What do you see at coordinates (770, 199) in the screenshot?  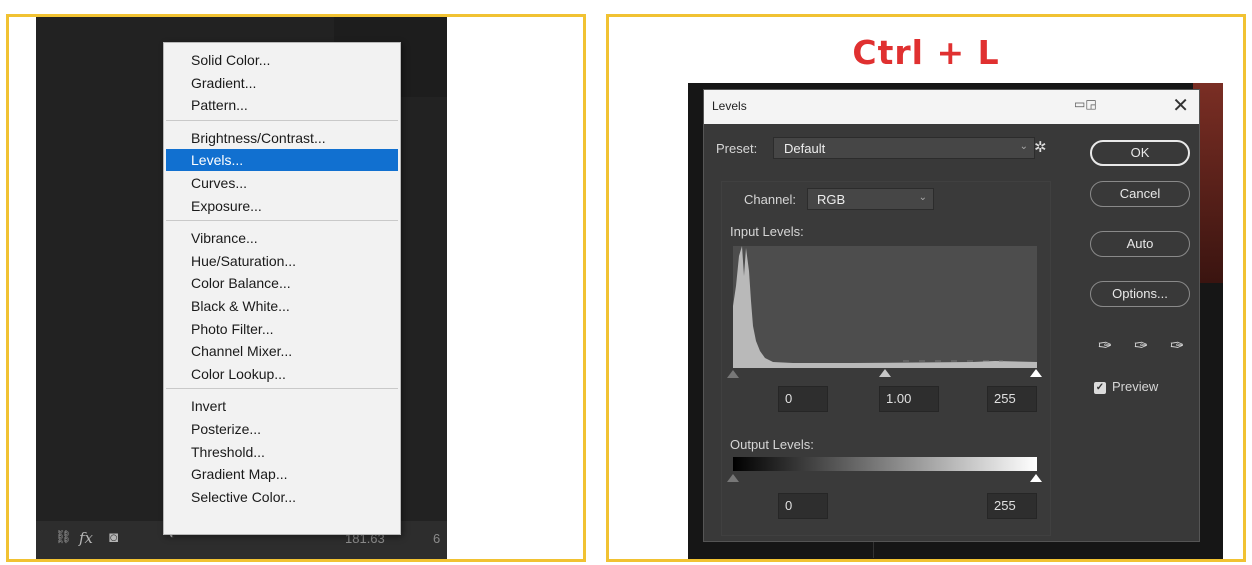 I see `channel-label: Channel:` at bounding box center [770, 199].